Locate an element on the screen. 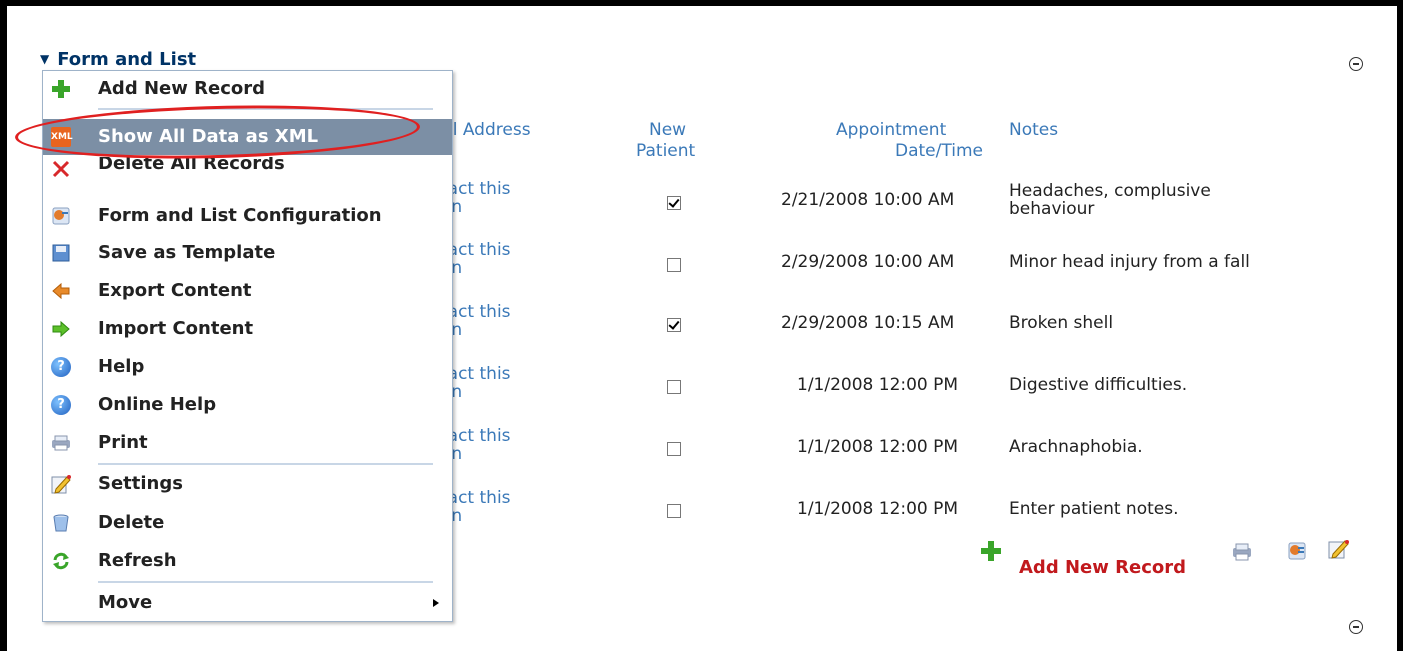 The width and height of the screenshot is (1403, 651). menu-item-form-and-list-configuration: Form and List Configuration is located at coordinates (247, 216).